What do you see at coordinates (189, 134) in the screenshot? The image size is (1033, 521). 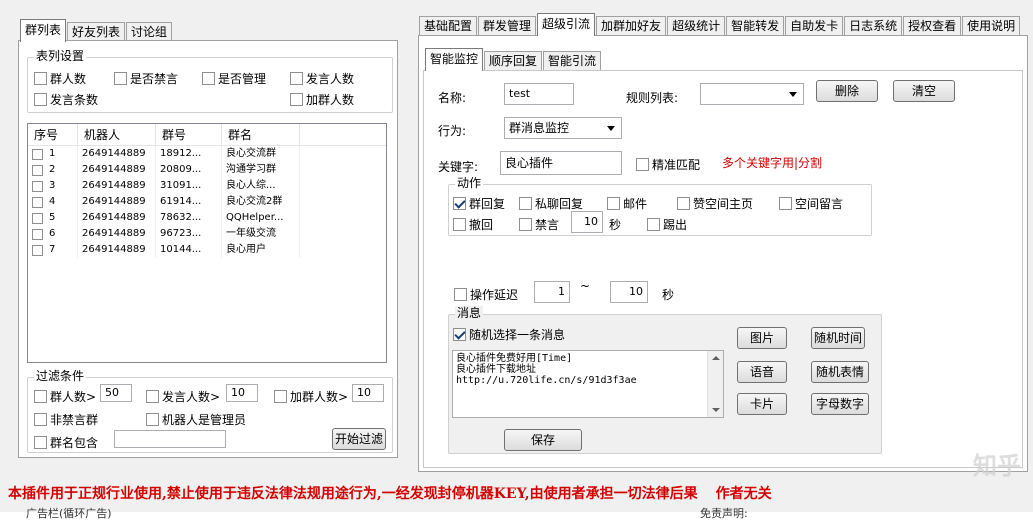 I see `header-group-no: 群号` at bounding box center [189, 134].